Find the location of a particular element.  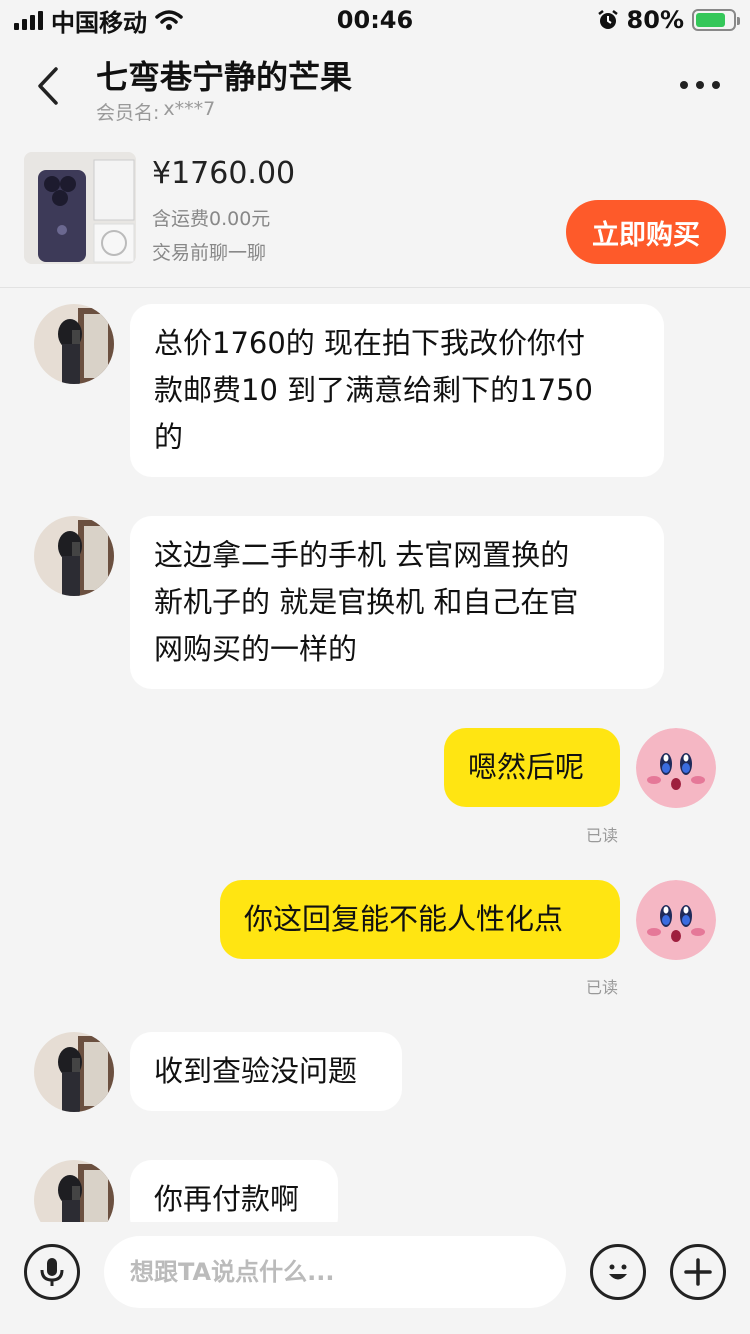

chevron-left-icon is located at coordinates (48, 86).